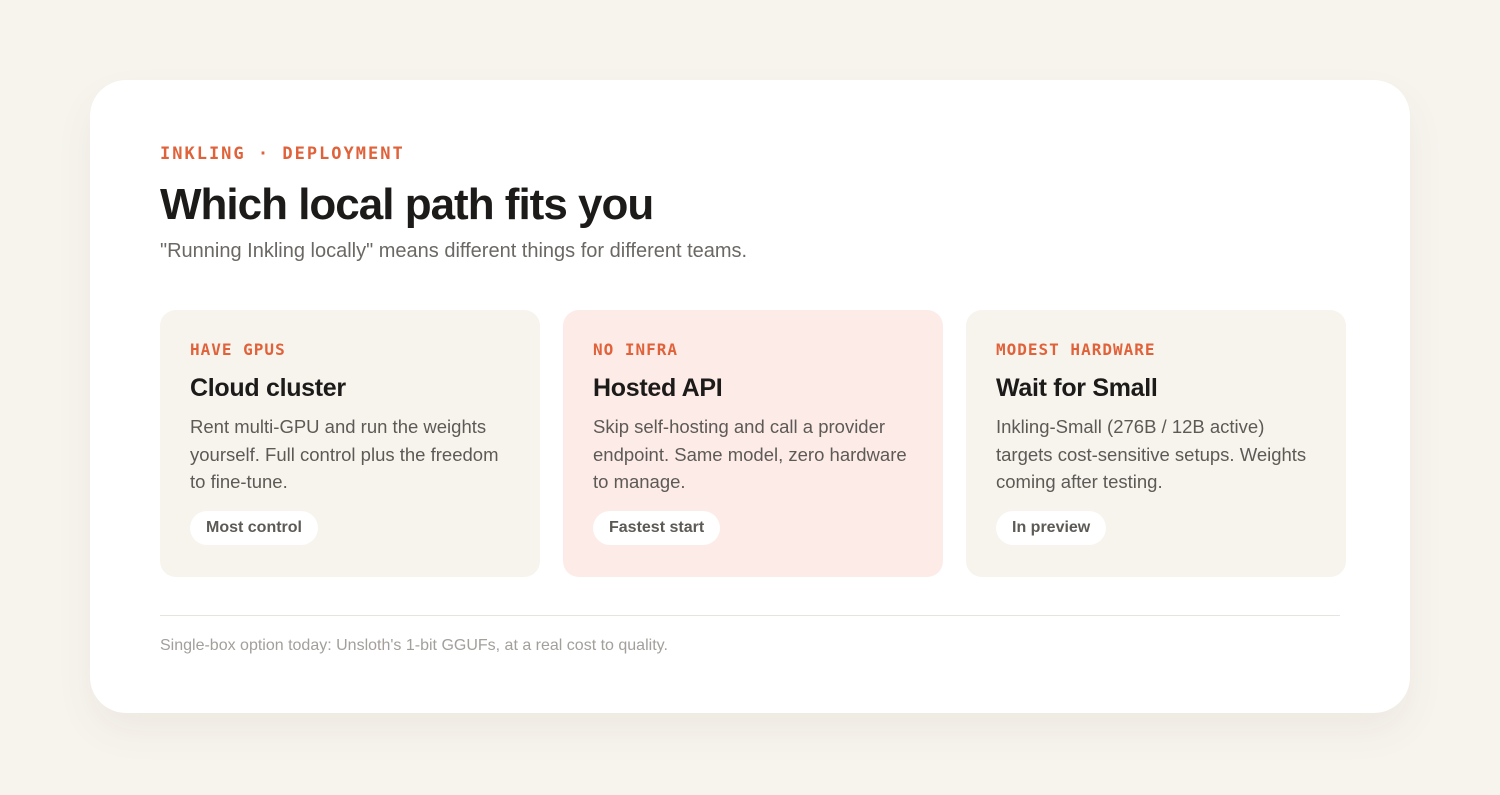 This screenshot has width=1500, height=795. What do you see at coordinates (750, 615) in the screenshot?
I see `divider` at bounding box center [750, 615].